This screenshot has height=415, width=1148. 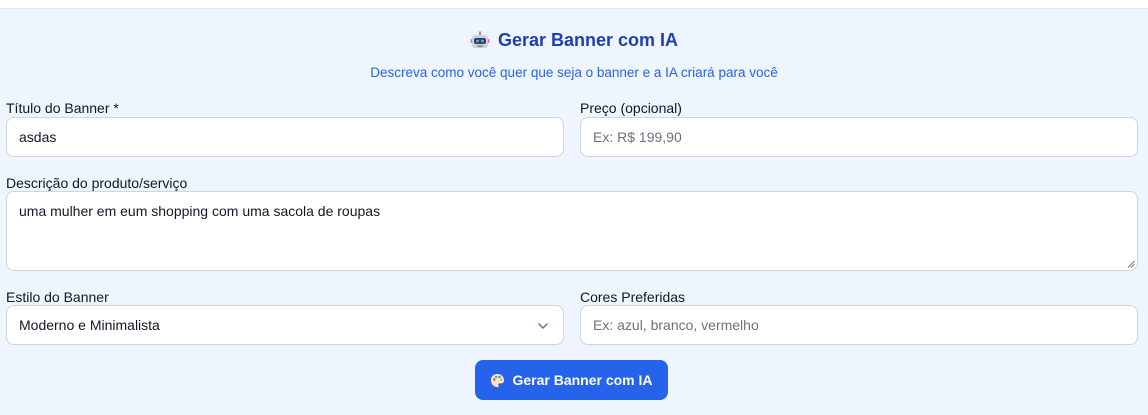 I want to click on colors-label: Cores Preferidas, so click(x=633, y=297).